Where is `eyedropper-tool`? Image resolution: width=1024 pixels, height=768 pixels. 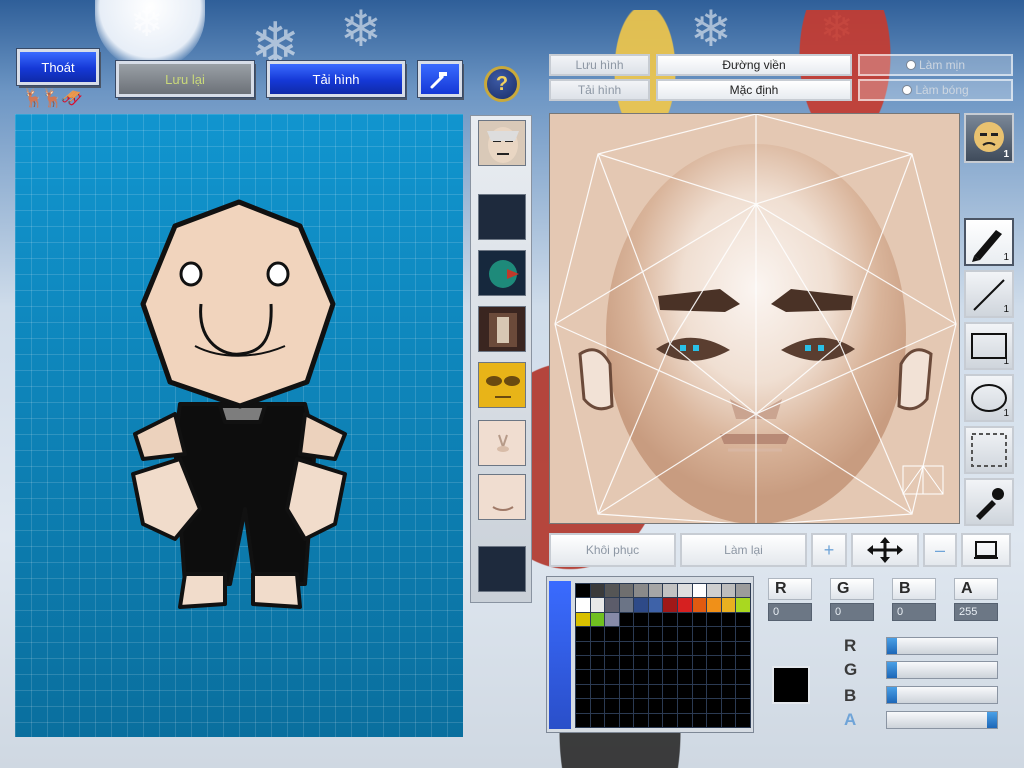
eyedropper-tool is located at coordinates (989, 502).